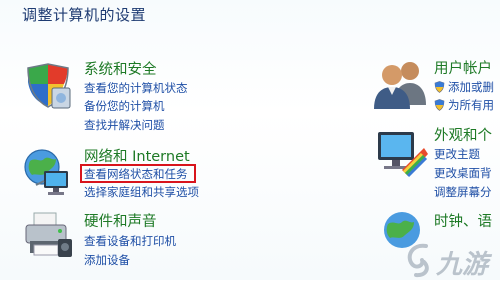 This screenshot has width=500, height=281. I want to click on link-view-computer-status: 查看您的计算机状态, so click(136, 88).